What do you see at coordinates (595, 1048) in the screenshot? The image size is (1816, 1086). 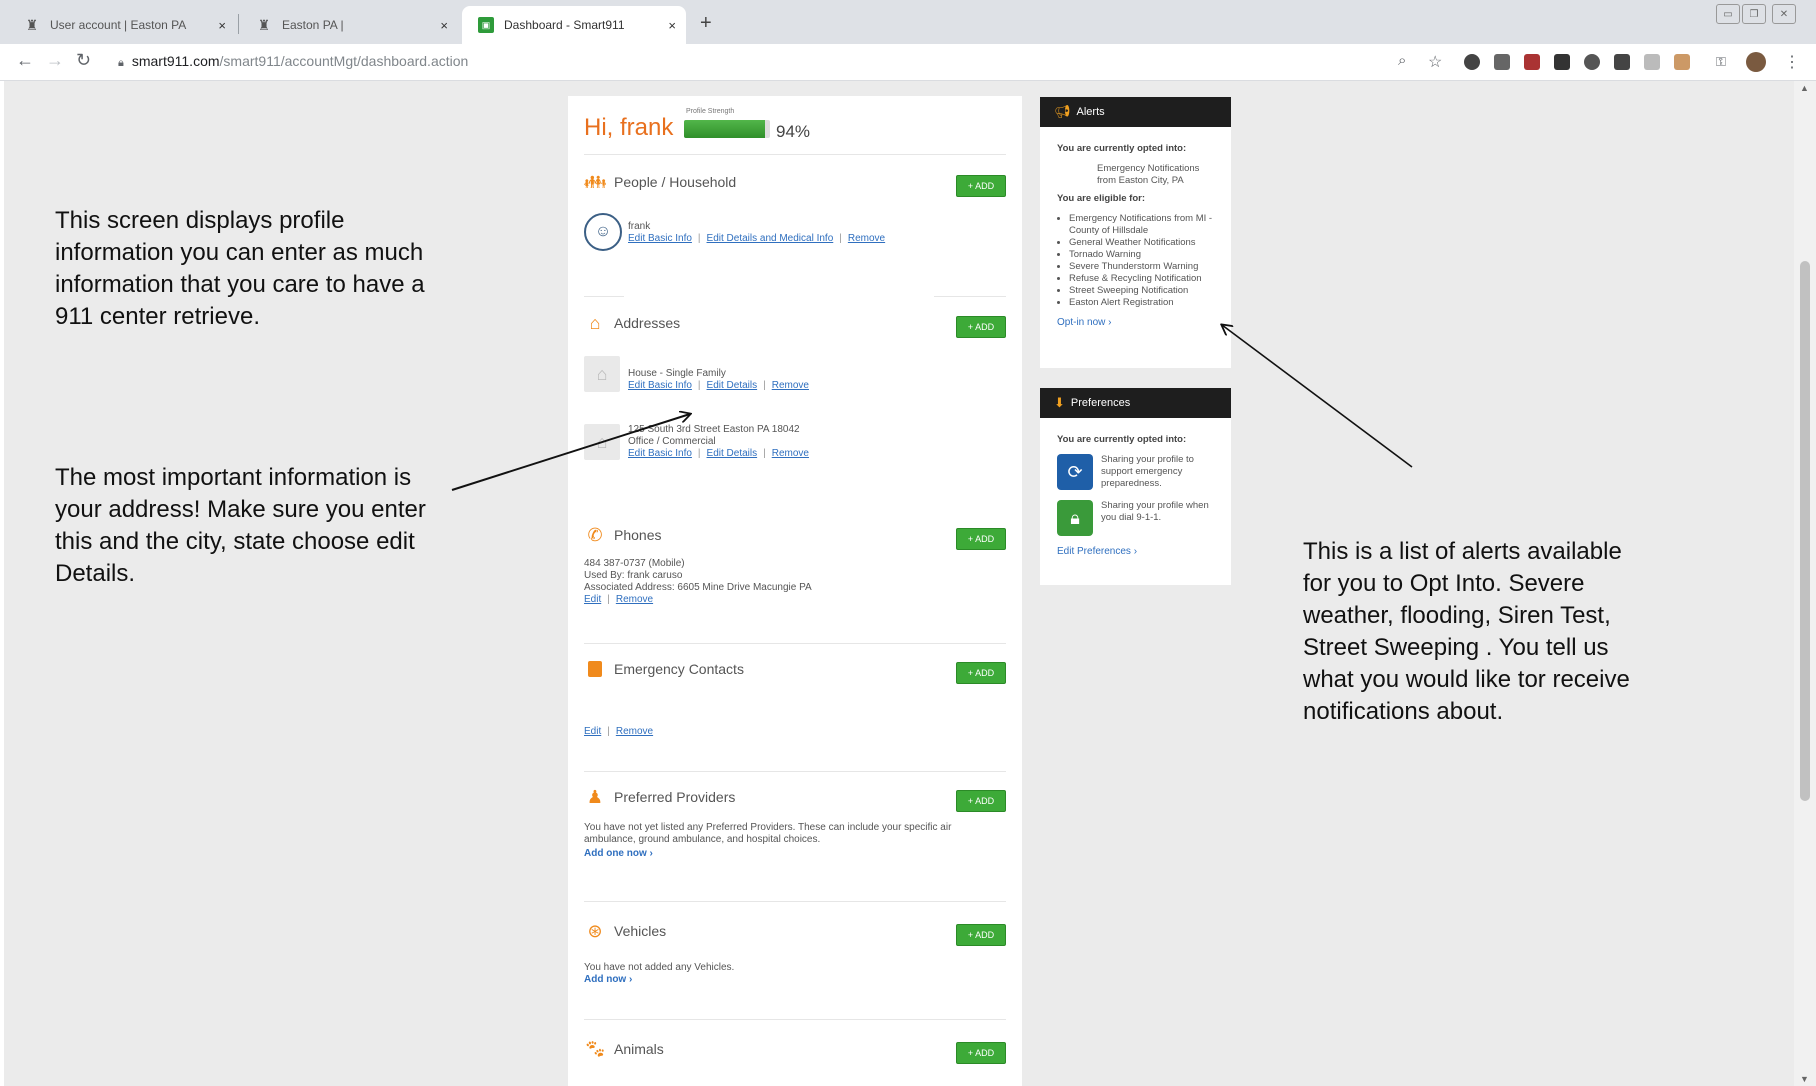 I see `paw-icon: 🐾︎` at bounding box center [595, 1048].